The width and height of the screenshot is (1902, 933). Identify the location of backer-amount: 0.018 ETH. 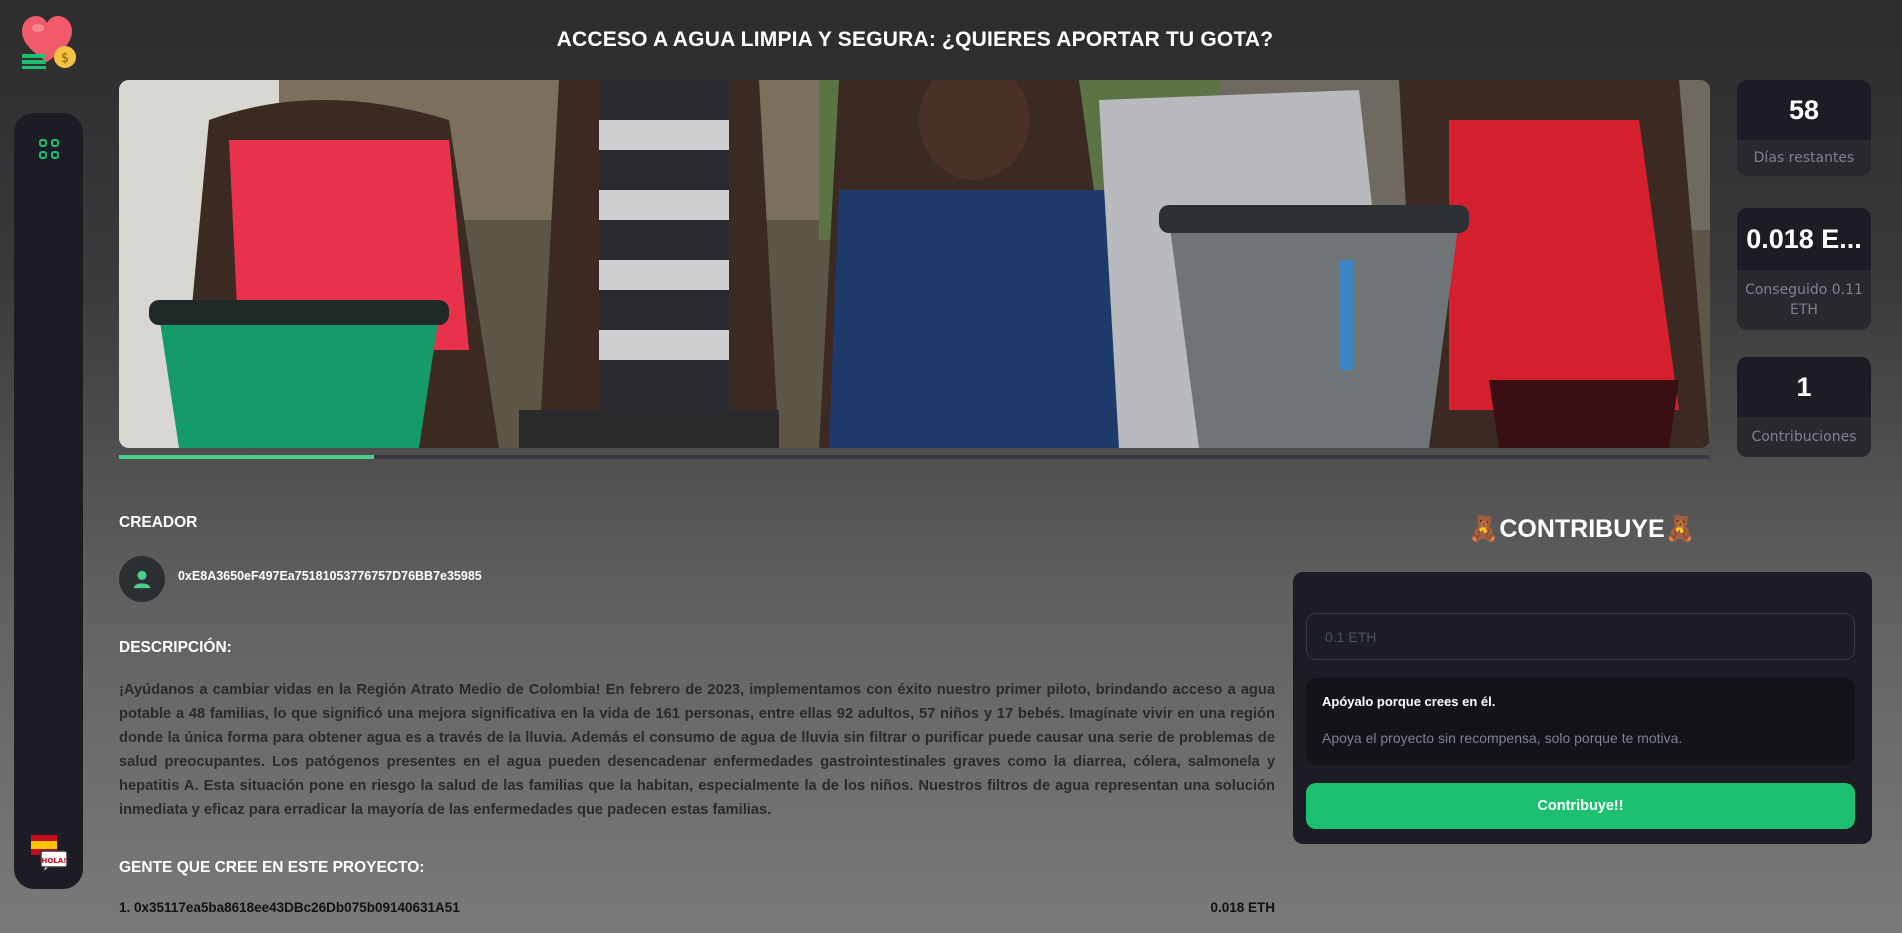
(1242, 907).